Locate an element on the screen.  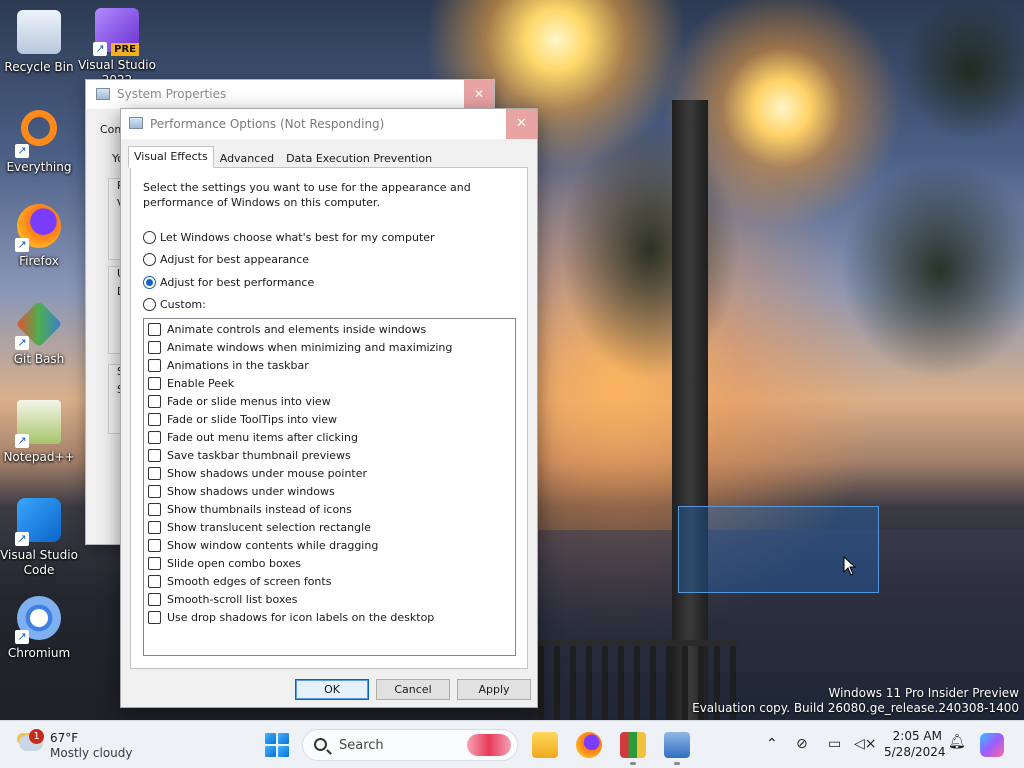
file-explorer-taskbar-icon is located at coordinates (545, 745).